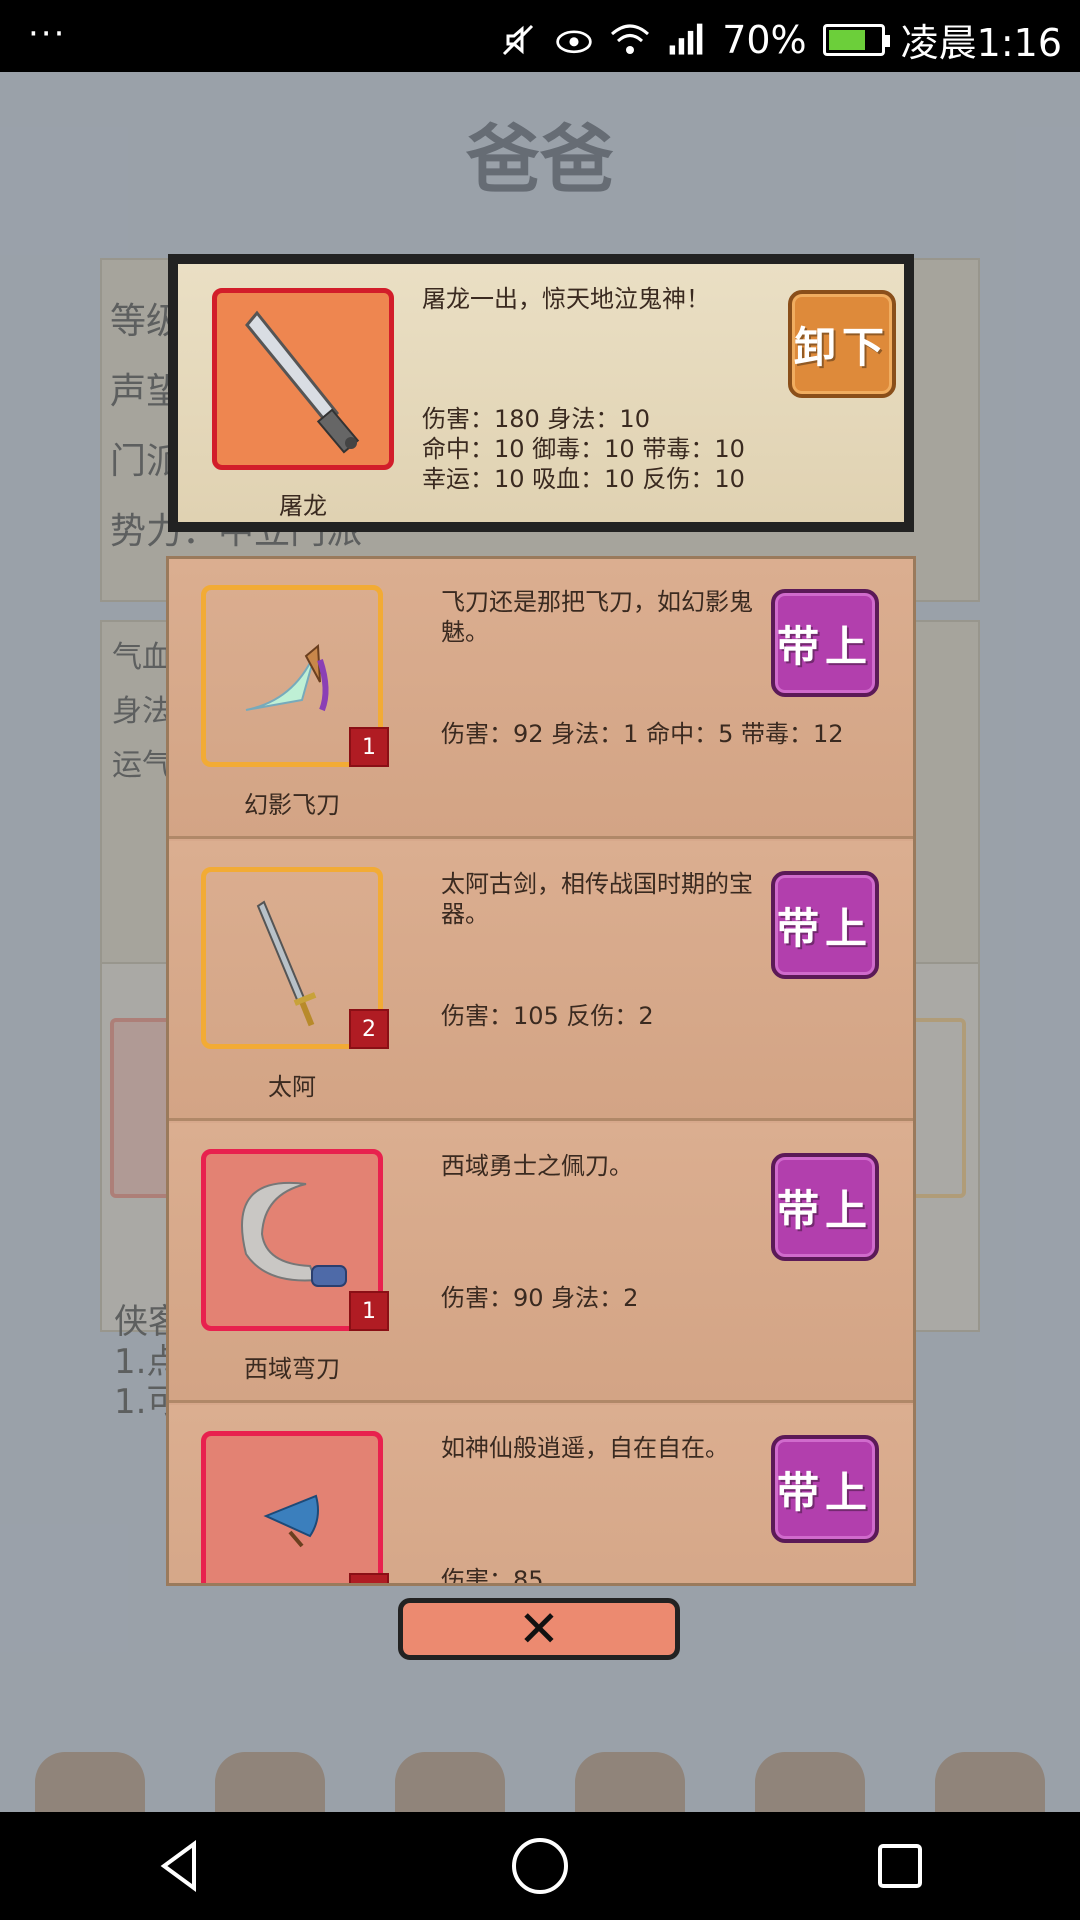  I want to click on list-item: 2 太阿 太阿古剑，相传战国时期的宝器。 伤害：105 反伤：2 带上, so click(541, 981).